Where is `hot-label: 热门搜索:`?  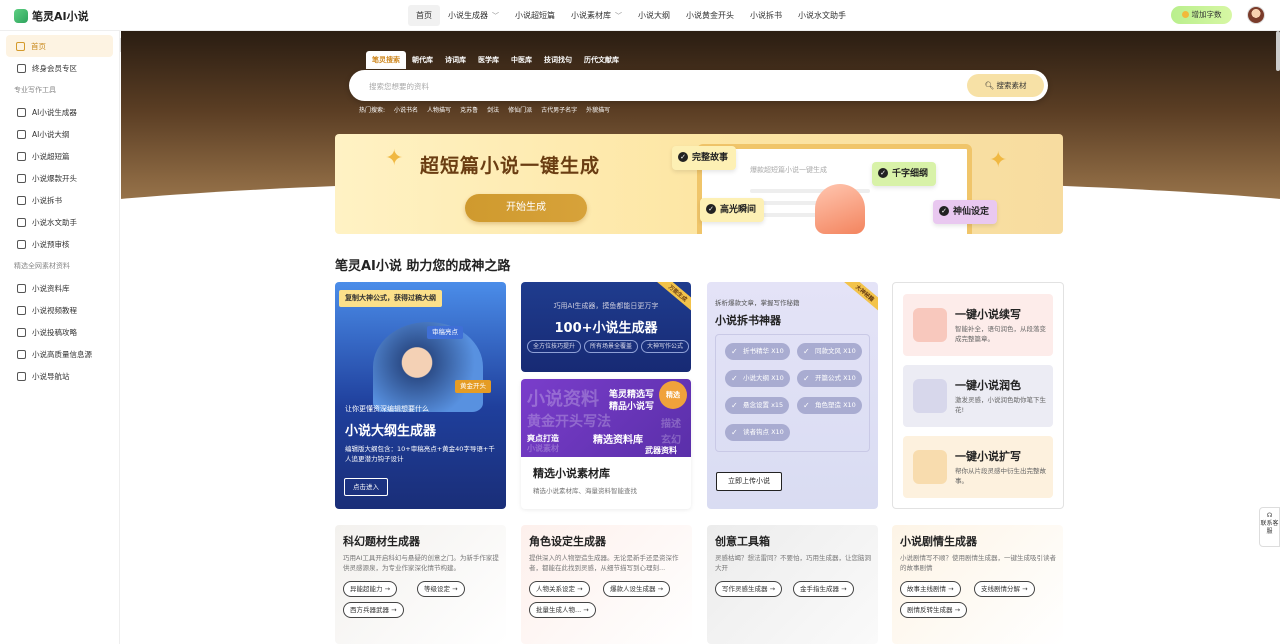
hot-label: 热门搜索: is located at coordinates (372, 110).